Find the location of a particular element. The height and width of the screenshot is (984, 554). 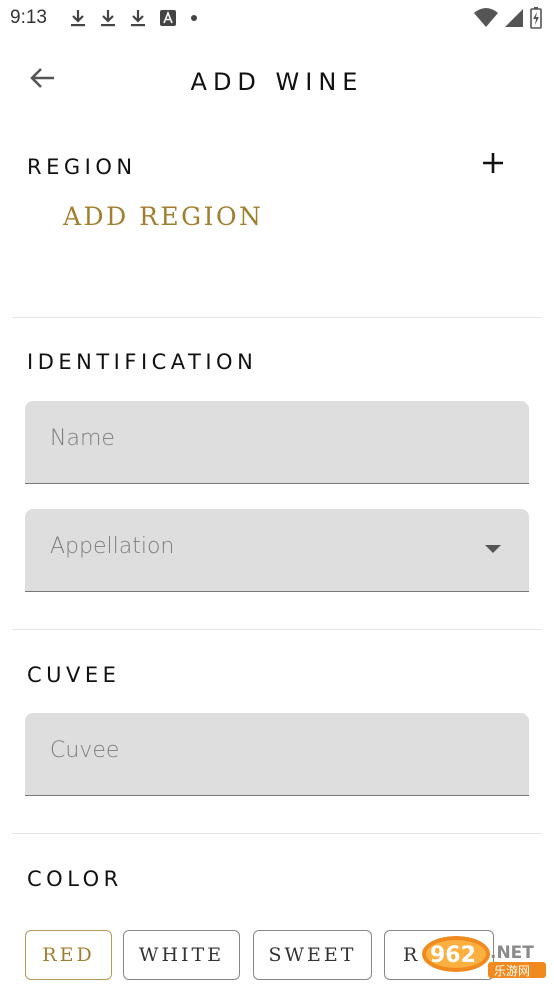

dropdown-arrow-icon is located at coordinates (493, 549).